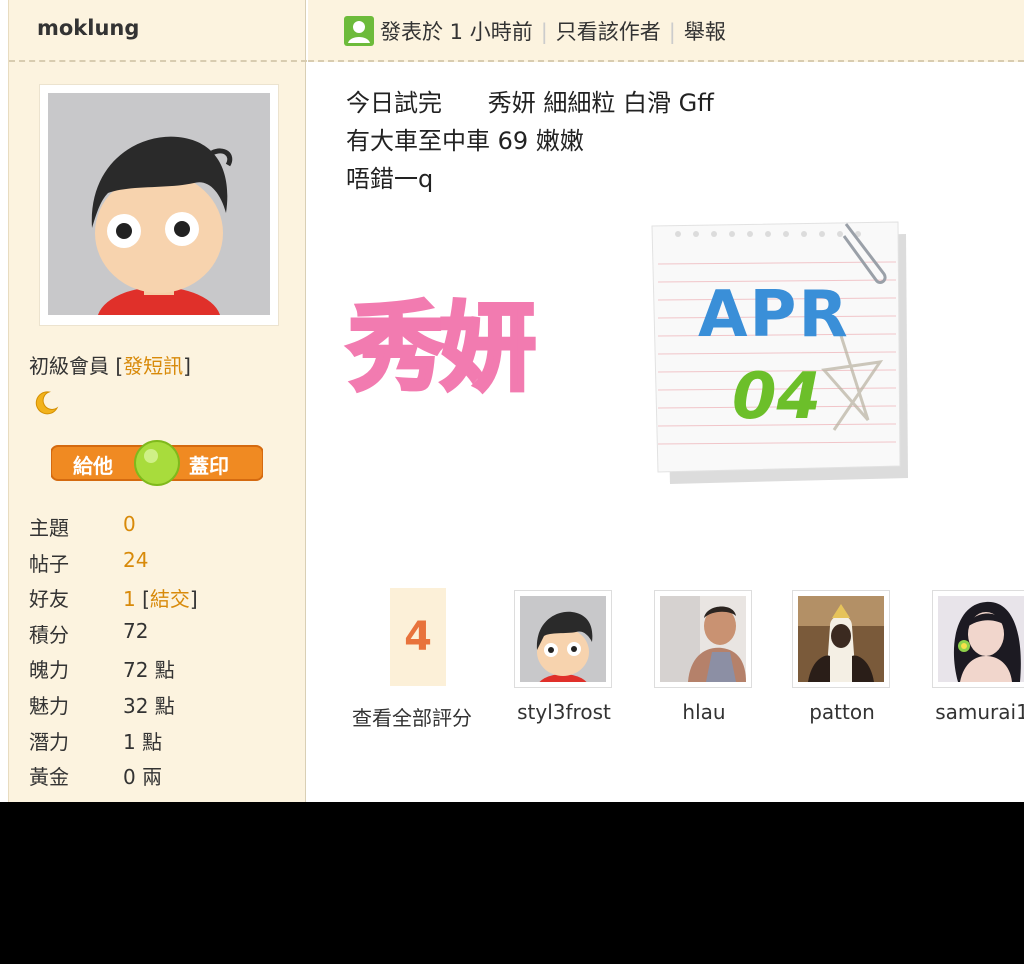 The image size is (1024, 964). What do you see at coordinates (49, 599) in the screenshot?
I see `stat-label: 好友` at bounding box center [49, 599].